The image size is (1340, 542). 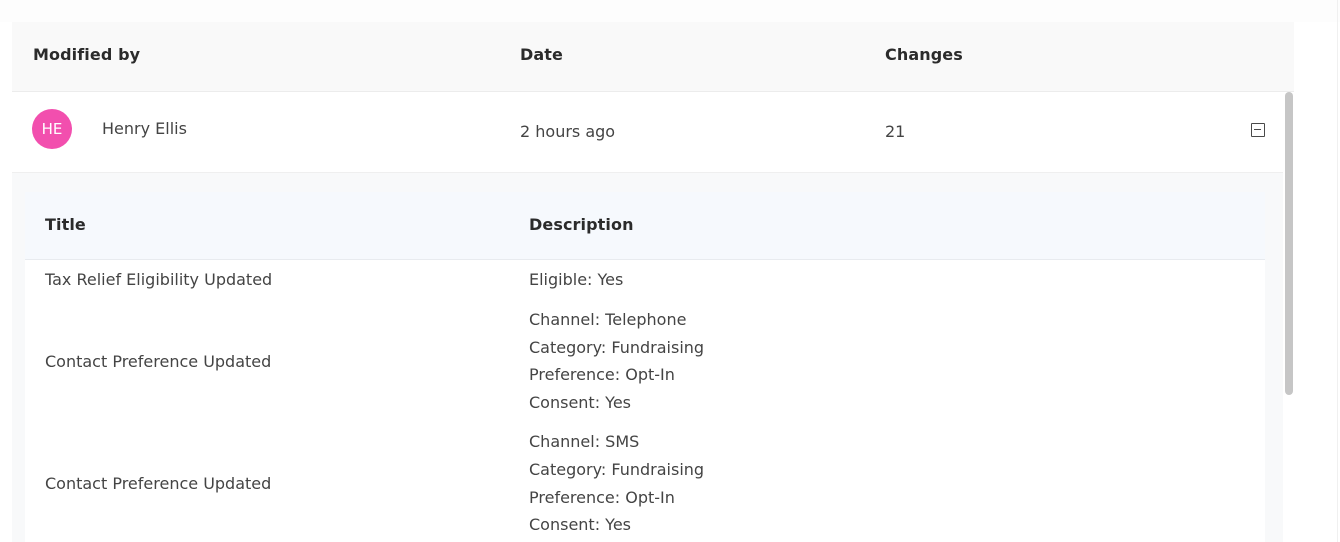 What do you see at coordinates (1337, 271) in the screenshot?
I see `page-edge-divider` at bounding box center [1337, 271].